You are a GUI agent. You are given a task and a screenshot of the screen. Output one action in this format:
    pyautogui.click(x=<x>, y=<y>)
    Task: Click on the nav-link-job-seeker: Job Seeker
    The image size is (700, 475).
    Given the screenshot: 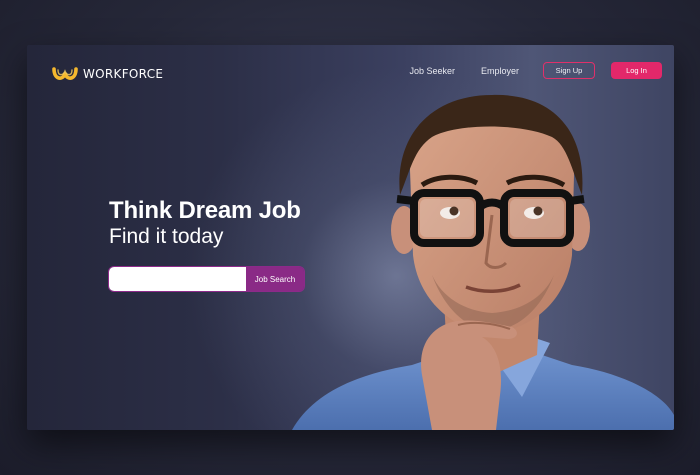 What is the action you would take?
    pyautogui.click(x=432, y=71)
    